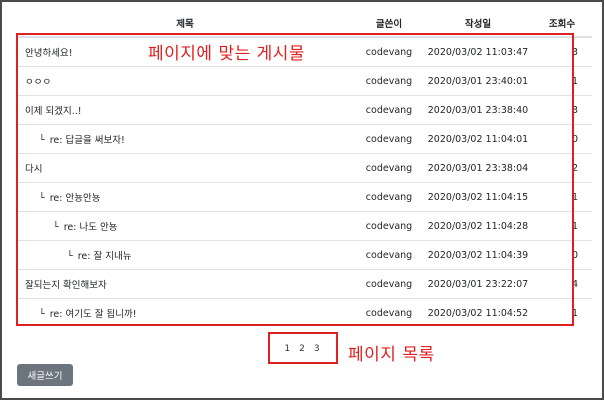 Image resolution: width=604 pixels, height=400 pixels. I want to click on pagination-annotation: 페이지 목록, so click(391, 355).